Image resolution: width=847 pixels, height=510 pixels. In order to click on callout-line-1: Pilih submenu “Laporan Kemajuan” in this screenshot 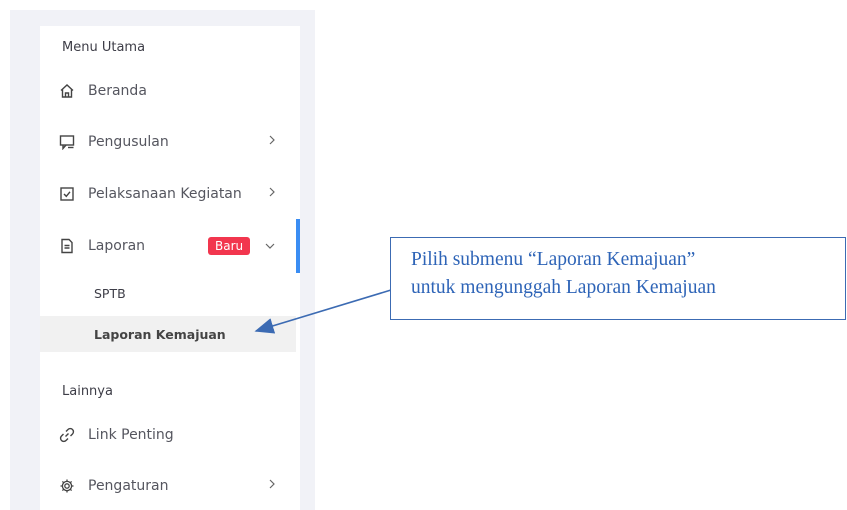, I will do `click(553, 259)`.